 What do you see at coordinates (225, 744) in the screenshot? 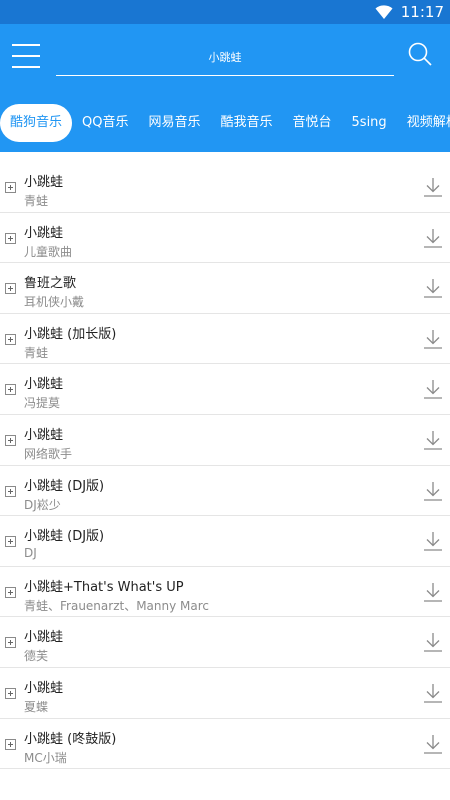
I see `song-row: 小跳蛙 (咚鼓版) MC小瑞` at bounding box center [225, 744].